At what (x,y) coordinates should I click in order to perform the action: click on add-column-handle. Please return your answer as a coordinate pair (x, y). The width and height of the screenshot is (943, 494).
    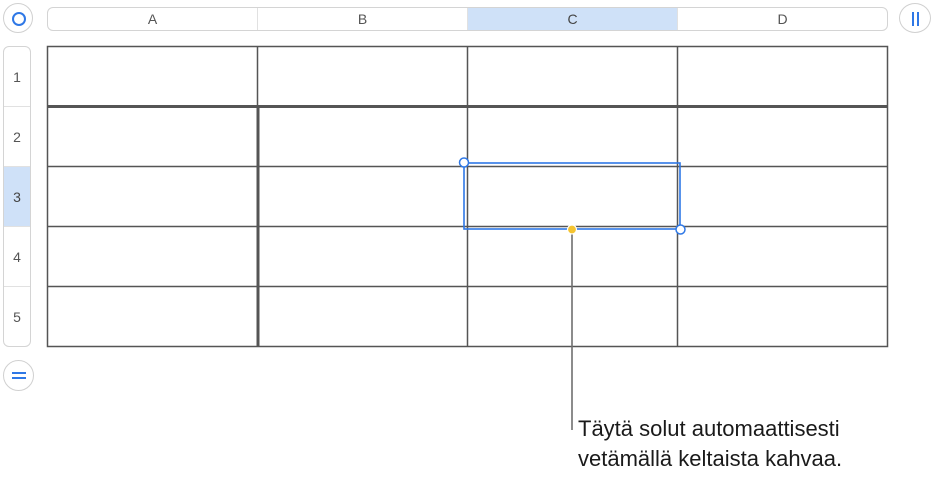
    Looking at the image, I should click on (915, 18).